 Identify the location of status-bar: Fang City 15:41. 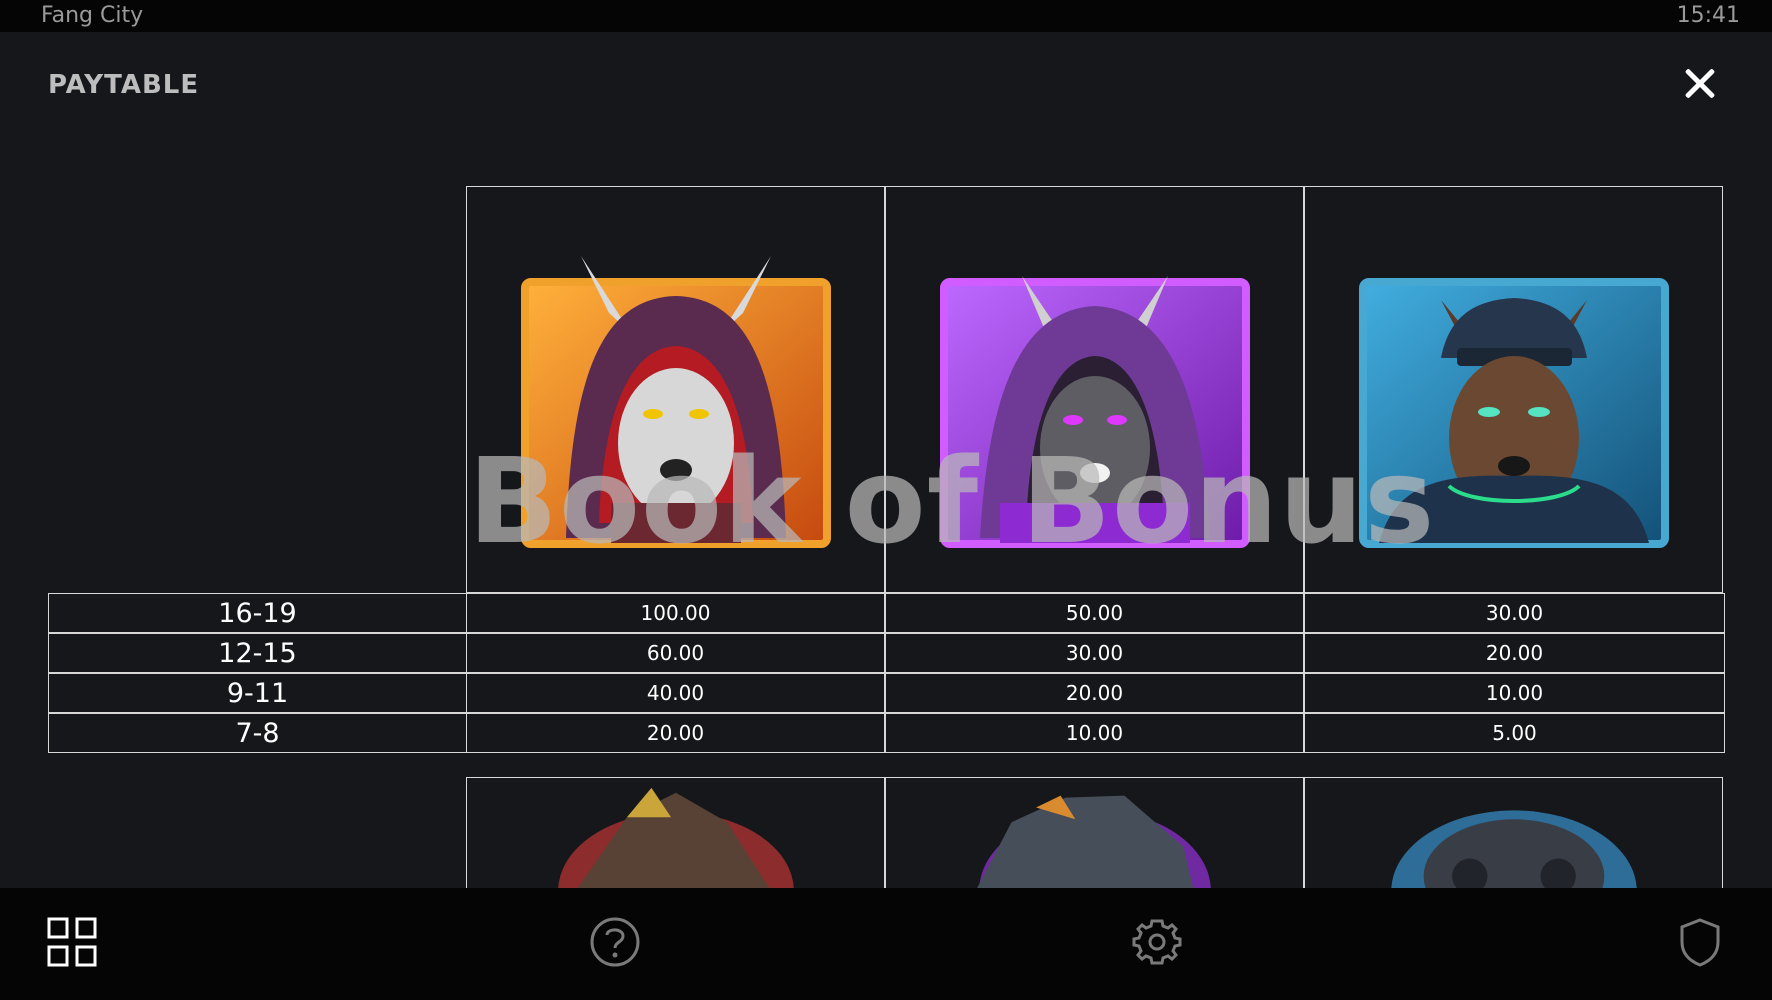
(886, 16).